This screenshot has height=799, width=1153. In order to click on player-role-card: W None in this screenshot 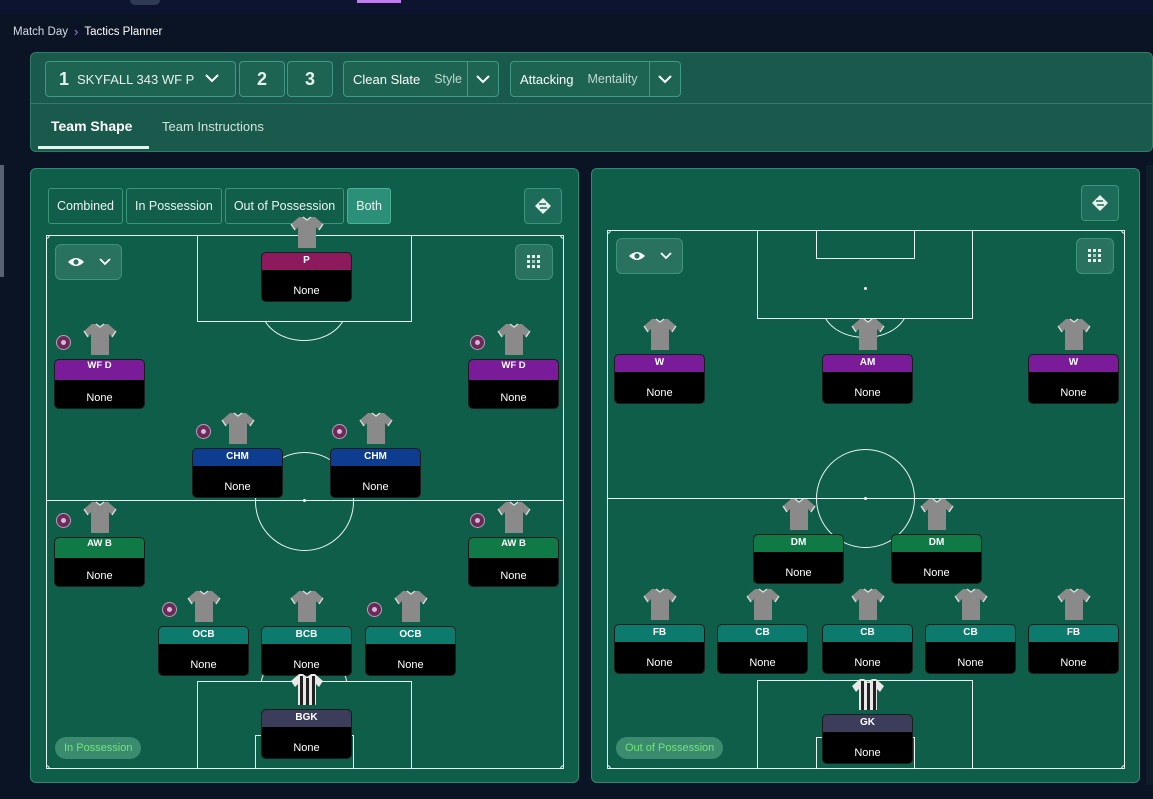, I will do `click(659, 379)`.